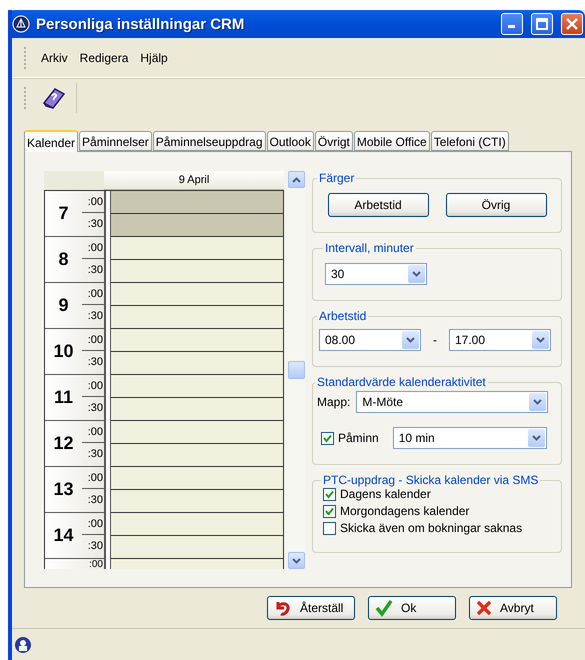  Describe the element at coordinates (283, 608) in the screenshot. I see `undo-arrow-icon` at that location.